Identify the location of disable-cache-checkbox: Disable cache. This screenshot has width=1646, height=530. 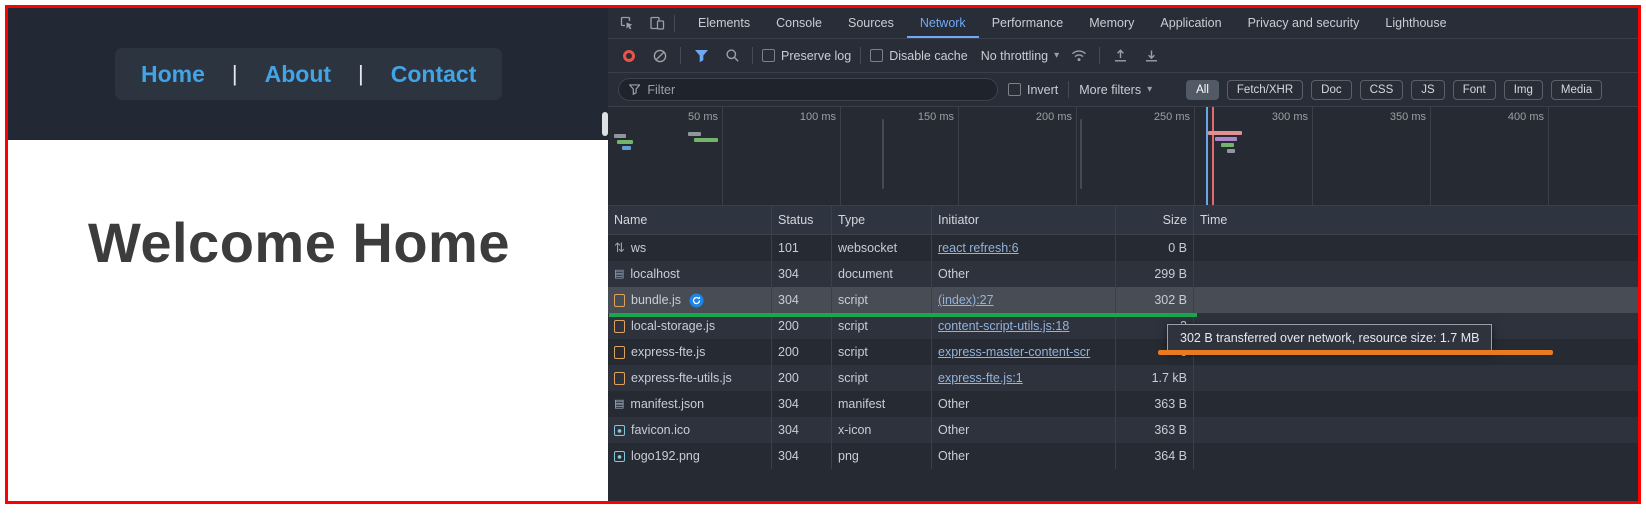
(919, 56).